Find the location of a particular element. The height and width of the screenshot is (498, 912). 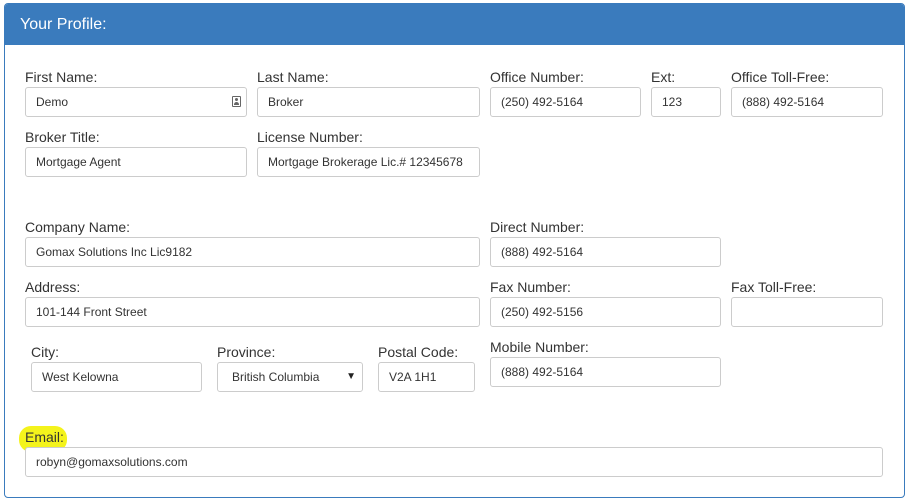

city-label: City: is located at coordinates (45, 352).